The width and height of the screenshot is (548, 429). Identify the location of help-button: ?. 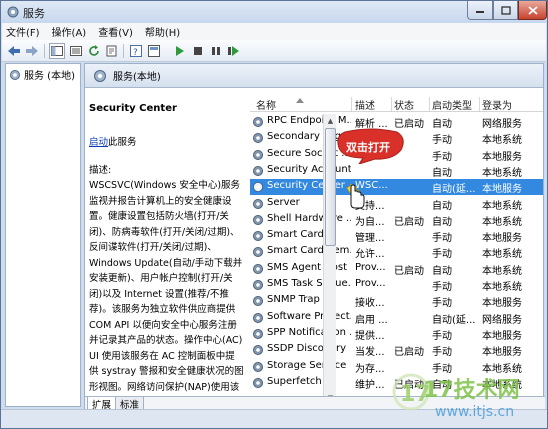
(136, 51).